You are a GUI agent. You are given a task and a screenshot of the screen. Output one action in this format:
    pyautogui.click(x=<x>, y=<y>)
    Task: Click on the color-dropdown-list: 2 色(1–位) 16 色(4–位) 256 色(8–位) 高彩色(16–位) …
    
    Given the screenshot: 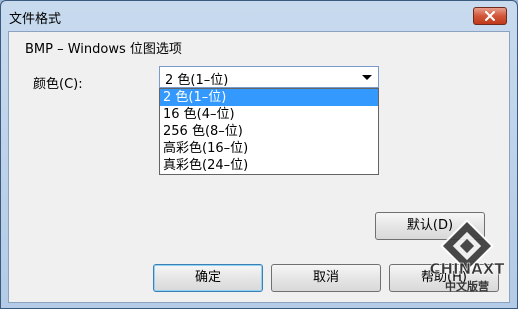 What is the action you would take?
    pyautogui.click(x=269, y=131)
    